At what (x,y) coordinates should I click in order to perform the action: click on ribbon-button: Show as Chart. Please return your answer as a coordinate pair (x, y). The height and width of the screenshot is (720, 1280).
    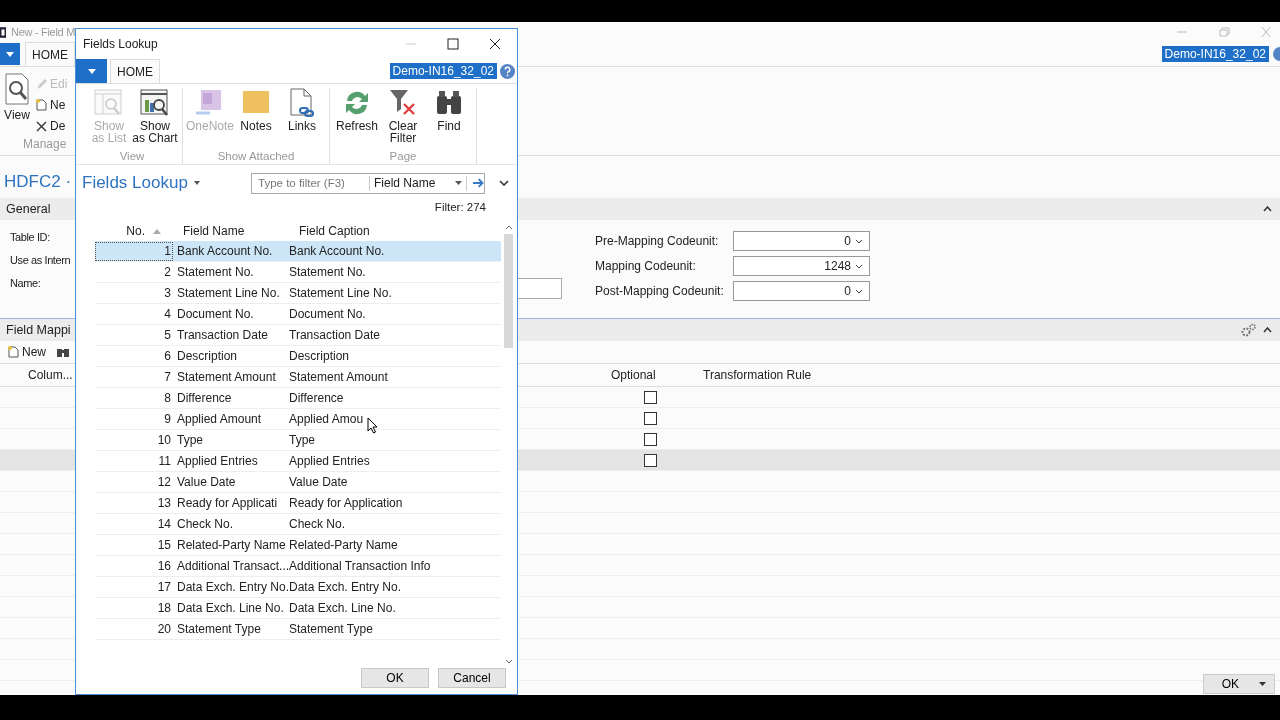
    Looking at the image, I should click on (155, 116).